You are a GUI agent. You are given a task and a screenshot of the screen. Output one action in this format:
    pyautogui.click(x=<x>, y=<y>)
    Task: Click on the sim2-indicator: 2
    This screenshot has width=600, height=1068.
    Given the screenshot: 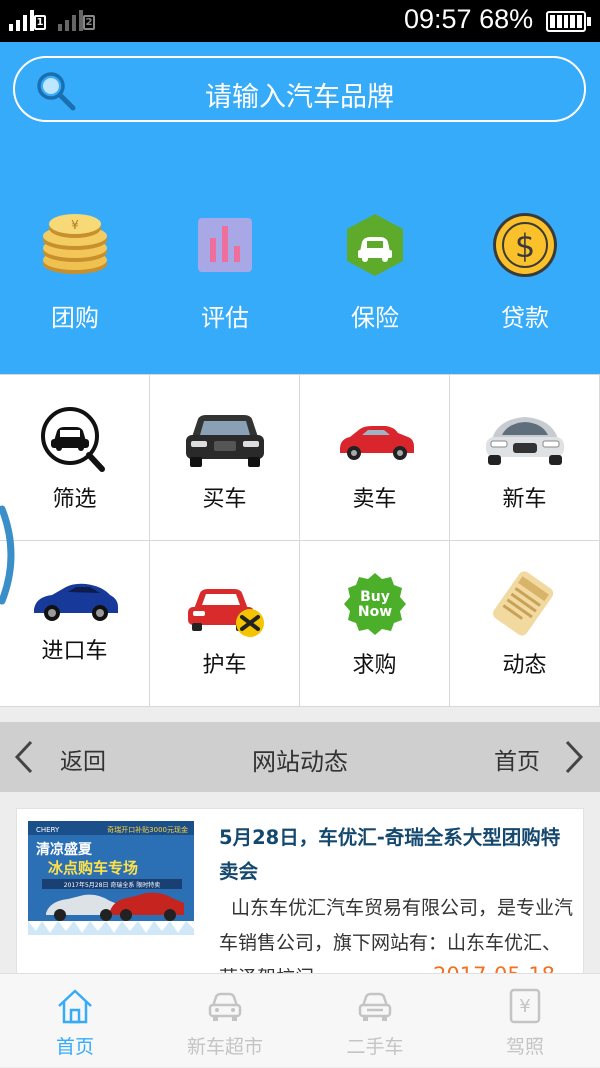 What is the action you would take?
    pyautogui.click(x=89, y=22)
    